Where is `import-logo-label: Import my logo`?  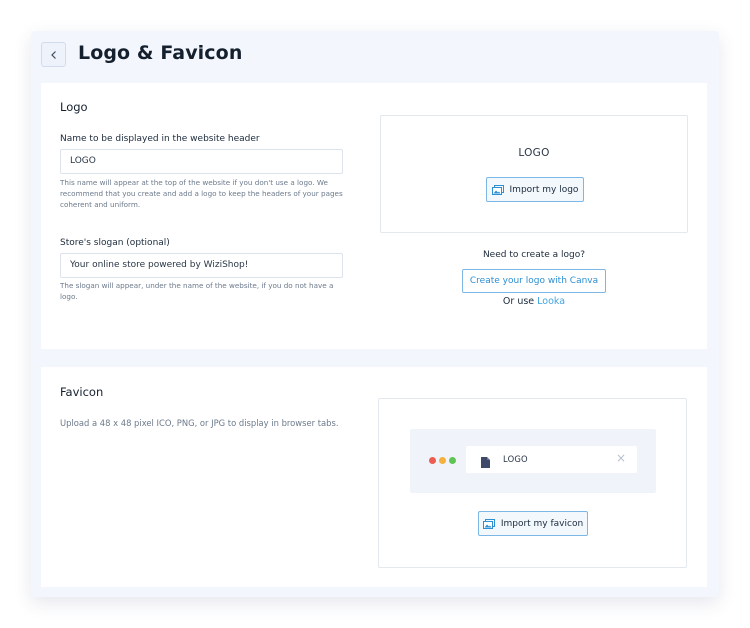 import-logo-label: Import my logo is located at coordinates (544, 189).